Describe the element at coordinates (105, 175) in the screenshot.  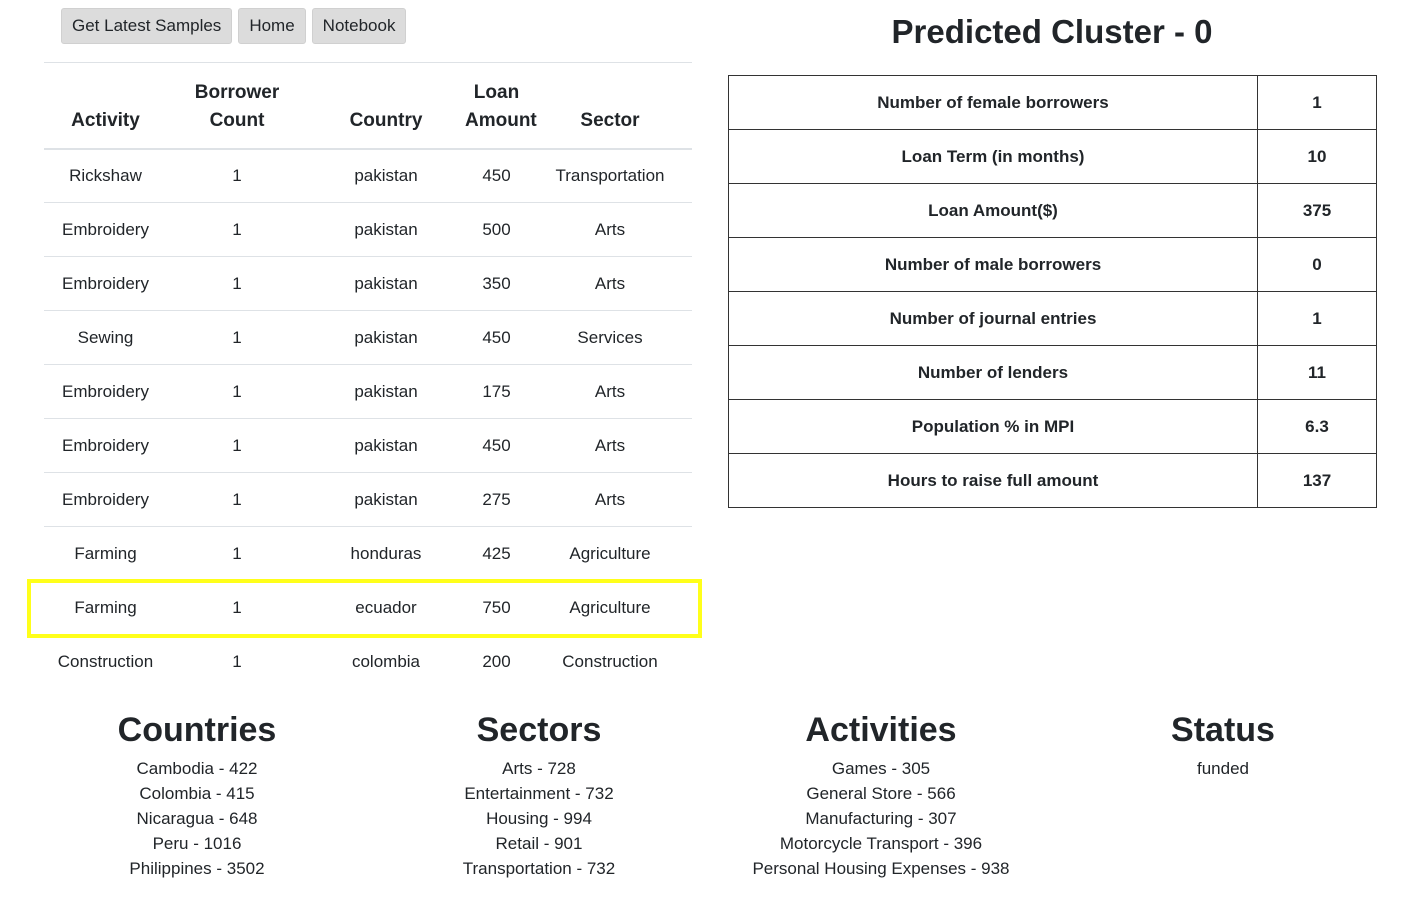
I see `cell-activity: Rickshaw` at that location.